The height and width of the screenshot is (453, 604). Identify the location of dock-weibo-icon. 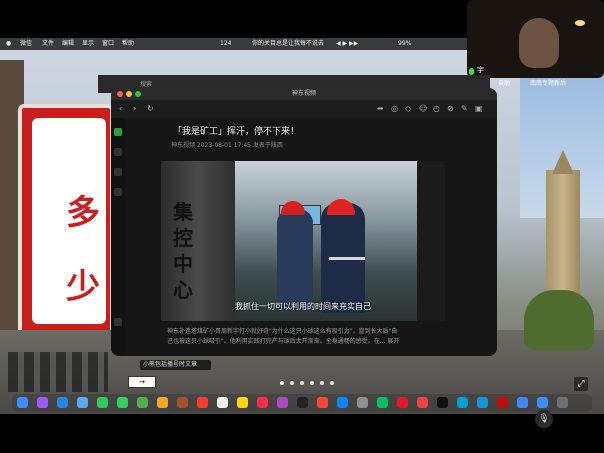
(402, 402).